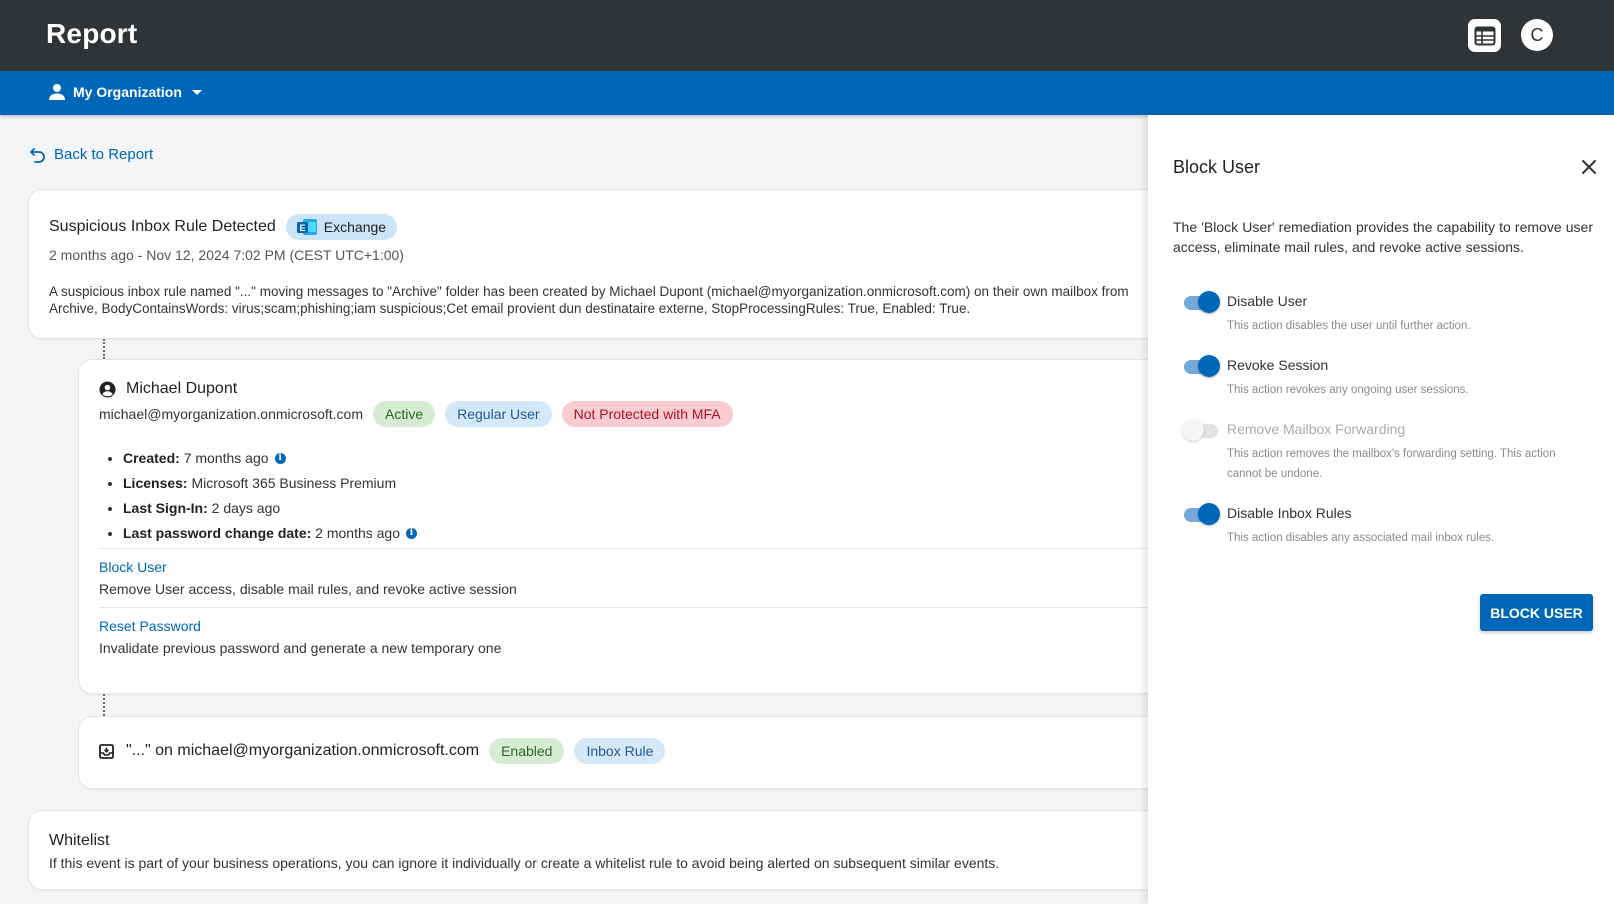 The width and height of the screenshot is (1614, 904). What do you see at coordinates (196, 92) in the screenshot?
I see `chevron-down-icon` at bounding box center [196, 92].